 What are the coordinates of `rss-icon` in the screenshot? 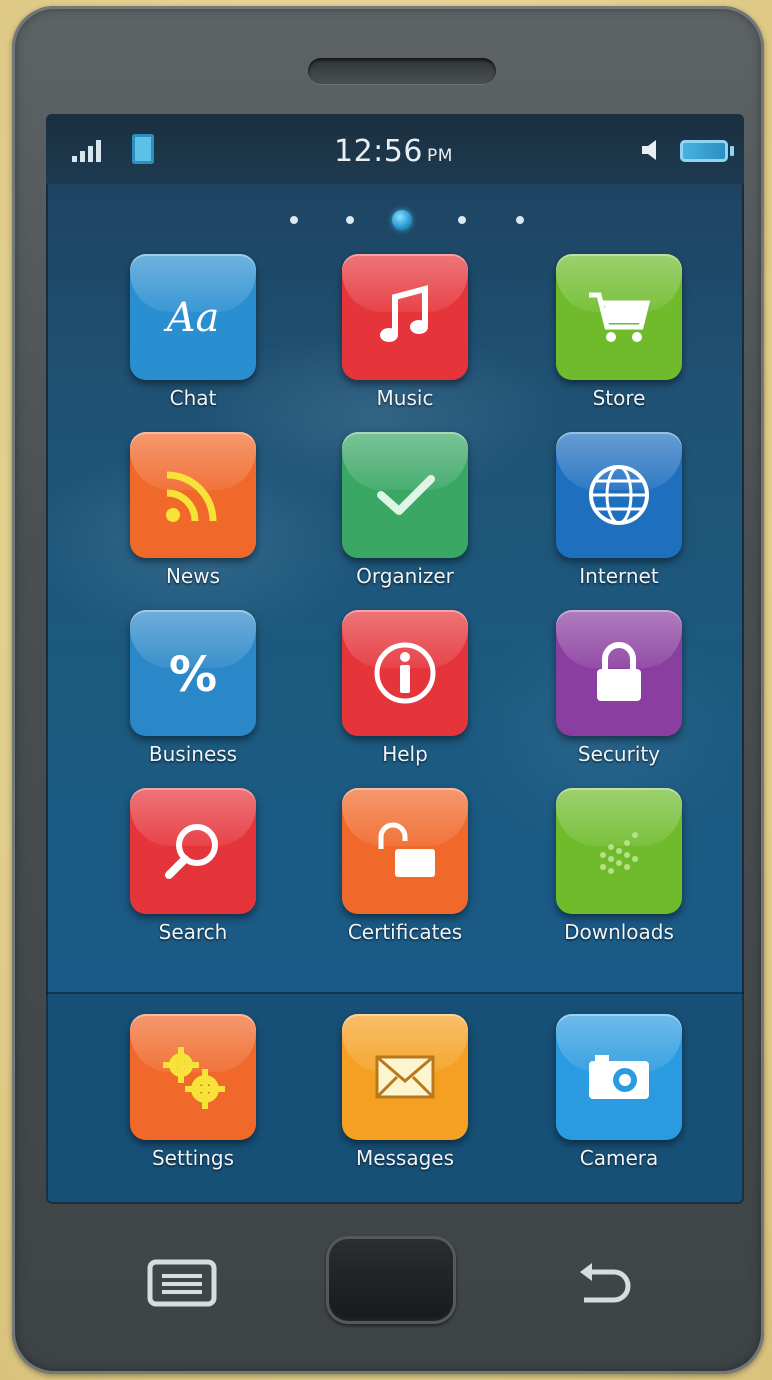 It's located at (191, 496).